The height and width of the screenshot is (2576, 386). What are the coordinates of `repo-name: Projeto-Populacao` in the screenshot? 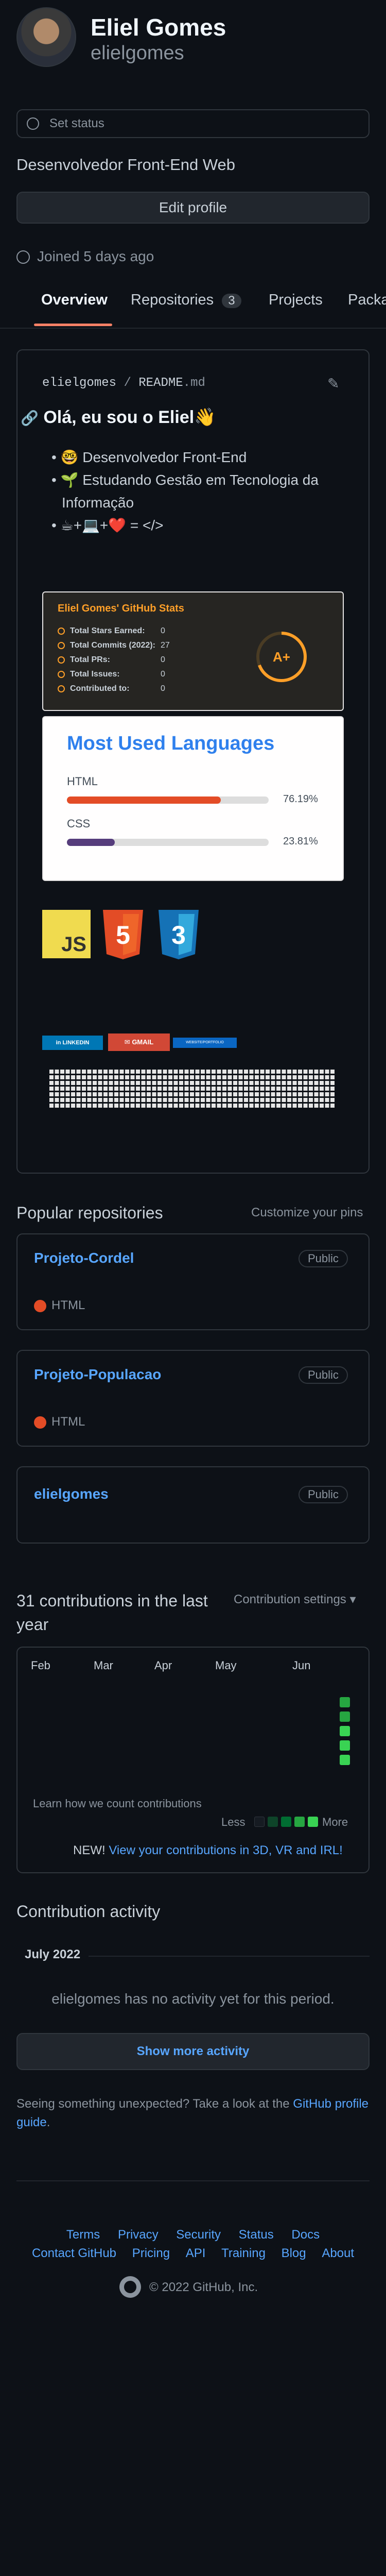 It's located at (98, 1375).